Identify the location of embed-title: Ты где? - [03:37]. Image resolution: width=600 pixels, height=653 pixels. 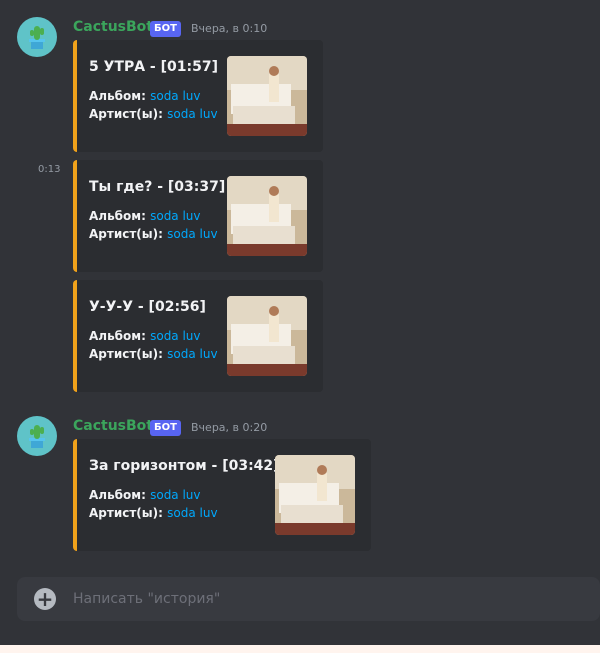
(157, 187).